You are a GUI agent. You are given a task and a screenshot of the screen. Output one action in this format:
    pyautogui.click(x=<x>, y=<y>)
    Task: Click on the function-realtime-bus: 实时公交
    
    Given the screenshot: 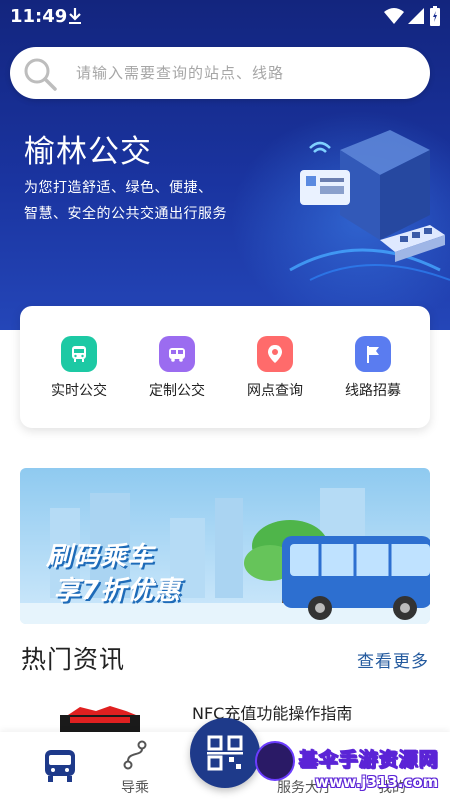 What is the action you would take?
    pyautogui.click(x=79, y=372)
    